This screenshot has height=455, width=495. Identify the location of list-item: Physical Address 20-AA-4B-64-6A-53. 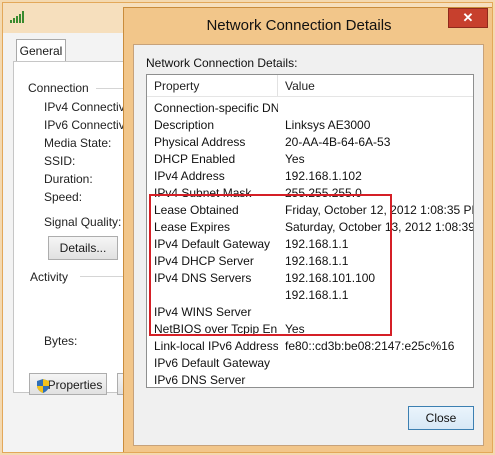
(310, 142).